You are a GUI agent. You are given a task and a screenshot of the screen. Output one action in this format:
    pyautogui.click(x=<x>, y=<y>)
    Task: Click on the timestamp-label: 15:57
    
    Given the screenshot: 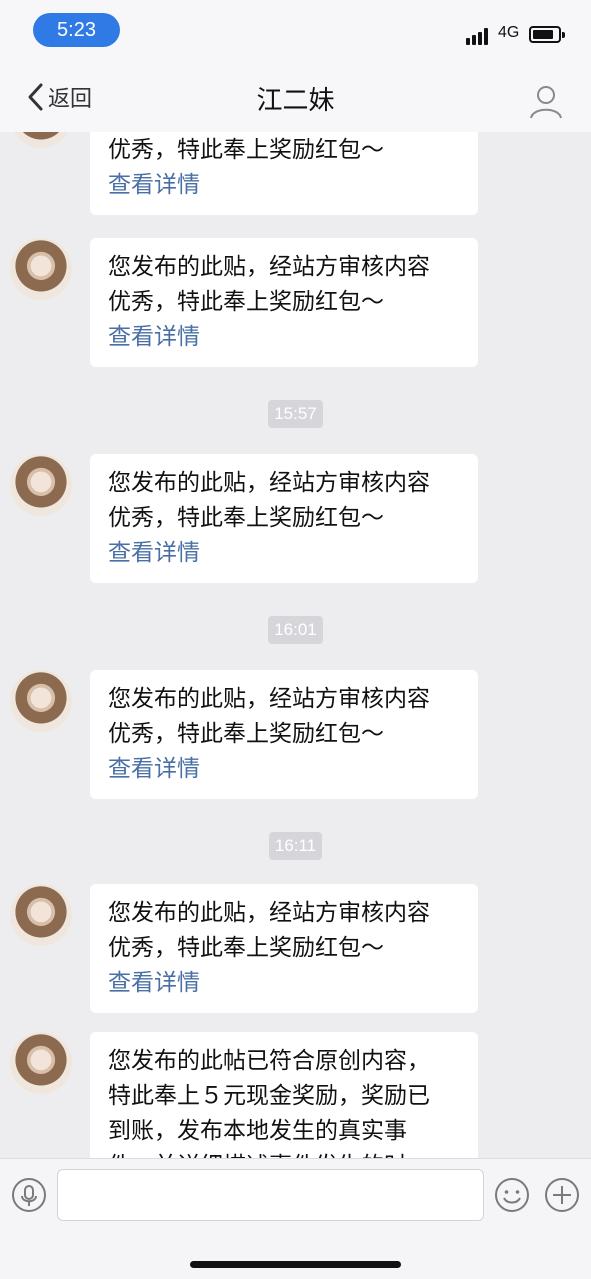 What is the action you would take?
    pyautogui.click(x=295, y=414)
    